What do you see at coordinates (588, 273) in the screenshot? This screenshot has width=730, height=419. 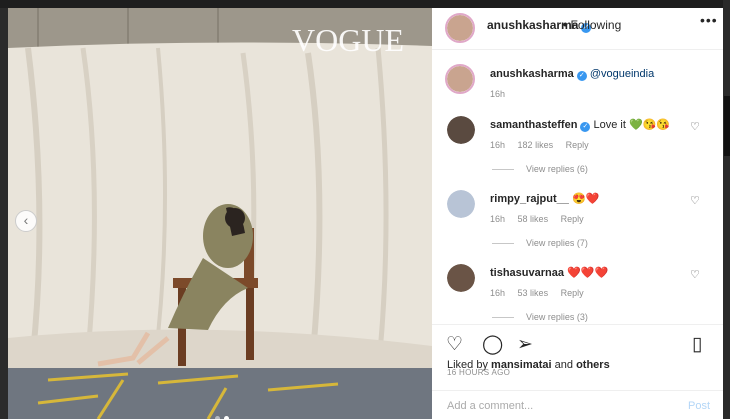 I see `comment-text: ❤️❤️❤️` at bounding box center [588, 273].